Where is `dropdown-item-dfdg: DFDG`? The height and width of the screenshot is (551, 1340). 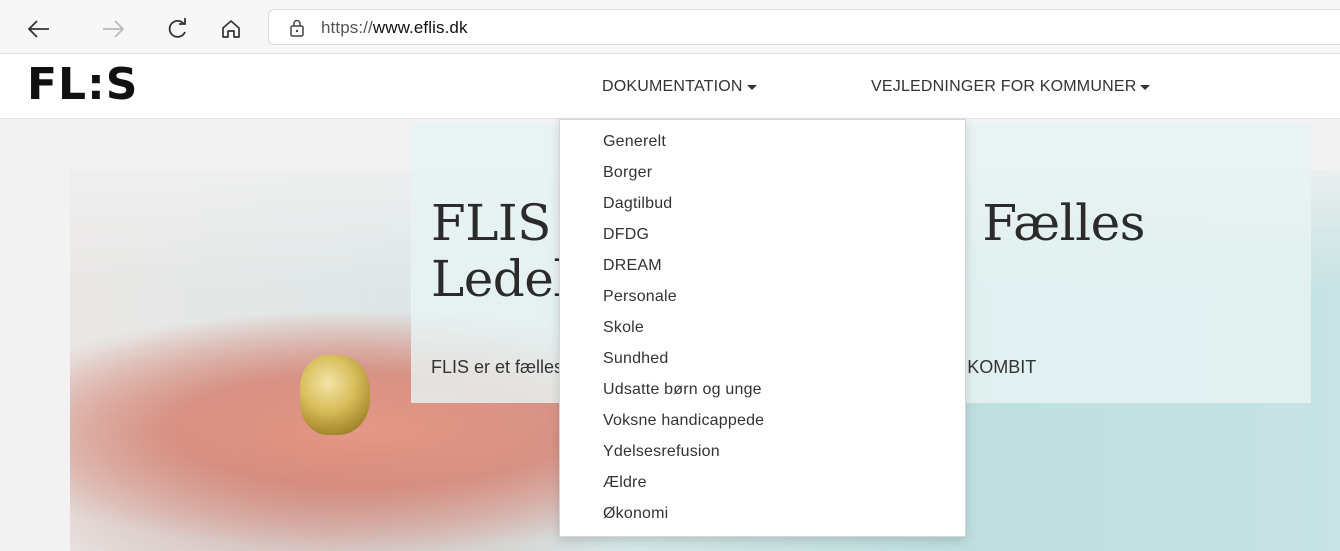 dropdown-item-dfdg: DFDG is located at coordinates (762, 238).